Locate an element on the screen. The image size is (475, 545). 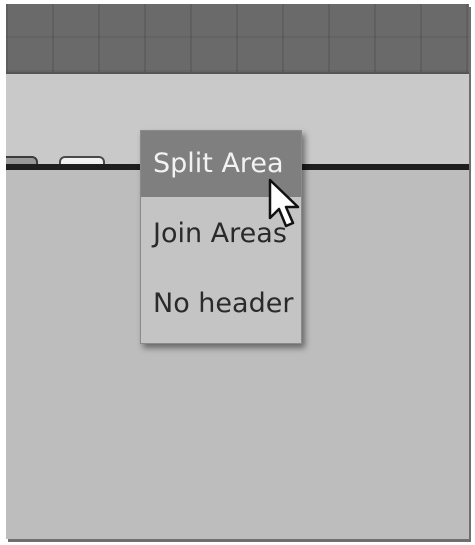
upper-area-background is located at coordinates (237, 39).